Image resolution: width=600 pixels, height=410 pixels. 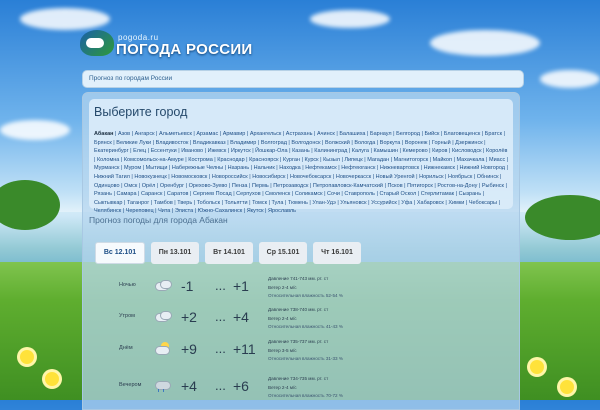 I want to click on tab-day-3: Вт 14.101, so click(x=229, y=253).